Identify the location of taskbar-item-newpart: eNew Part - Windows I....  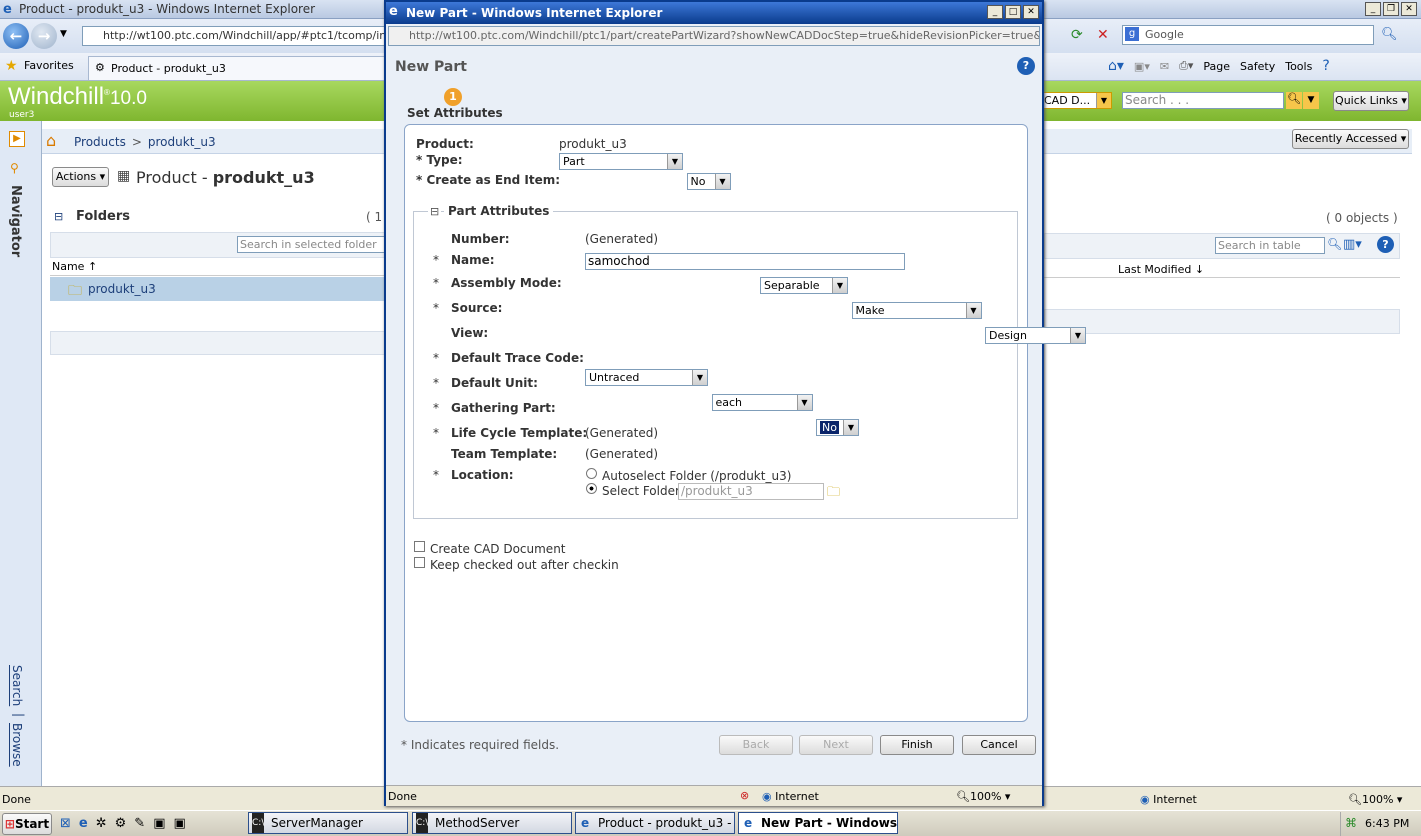
(818, 823).